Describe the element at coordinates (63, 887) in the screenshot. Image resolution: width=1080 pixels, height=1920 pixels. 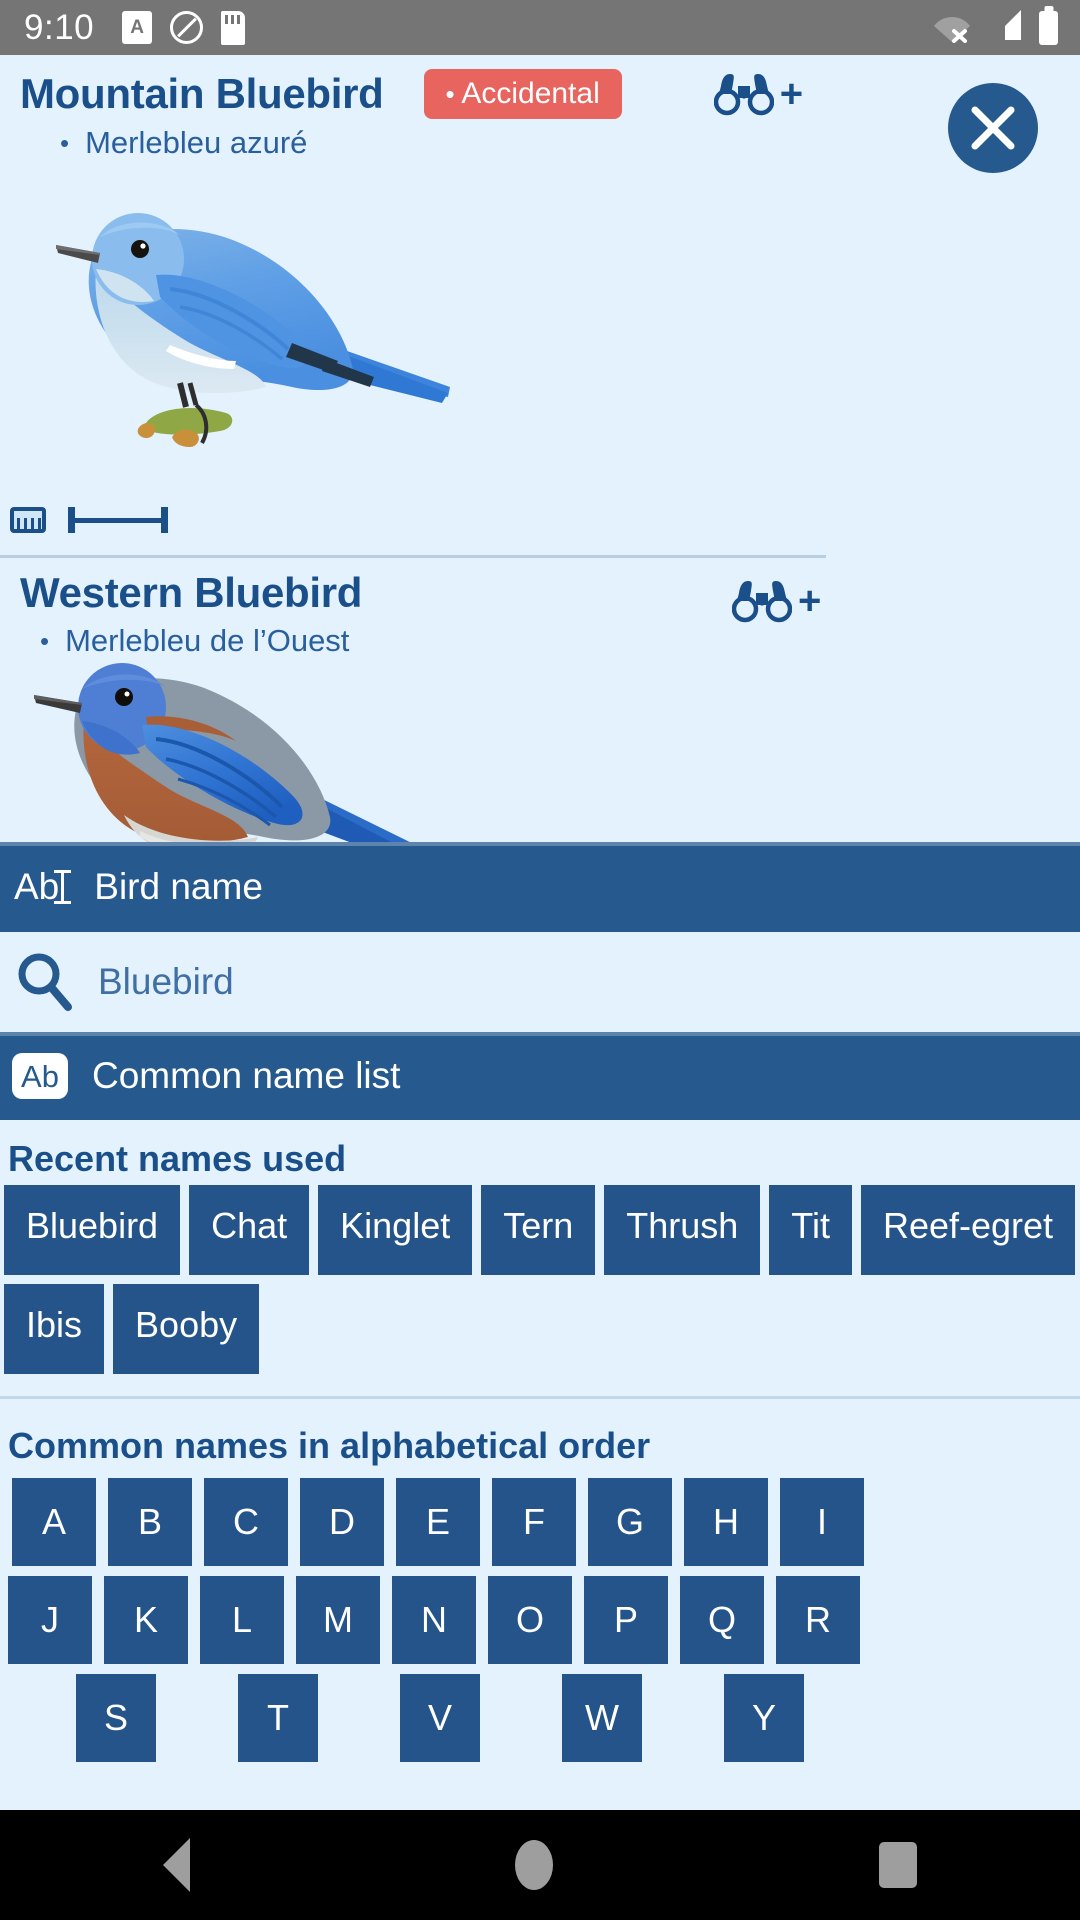
I see `ibeam-glyph` at that location.